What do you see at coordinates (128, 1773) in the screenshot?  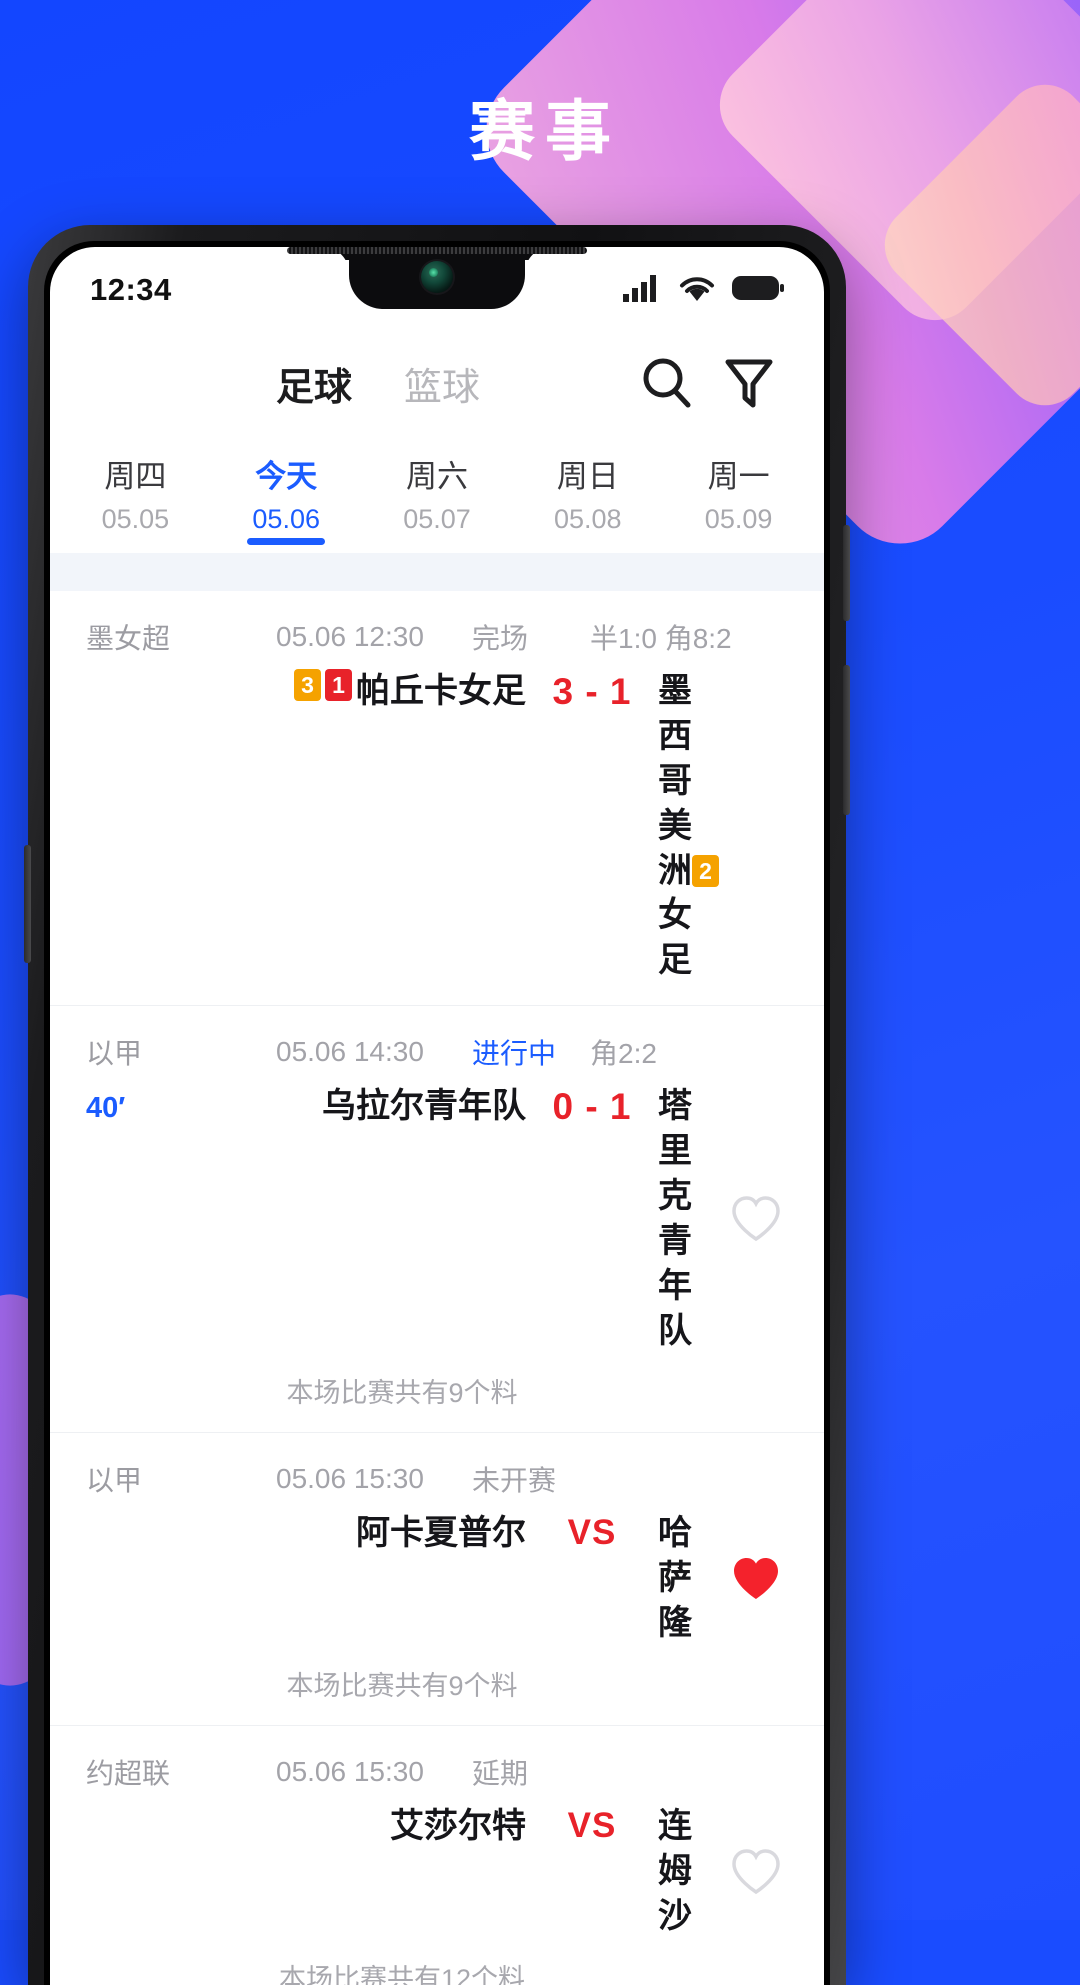 I see `league-name: 约超联` at bounding box center [128, 1773].